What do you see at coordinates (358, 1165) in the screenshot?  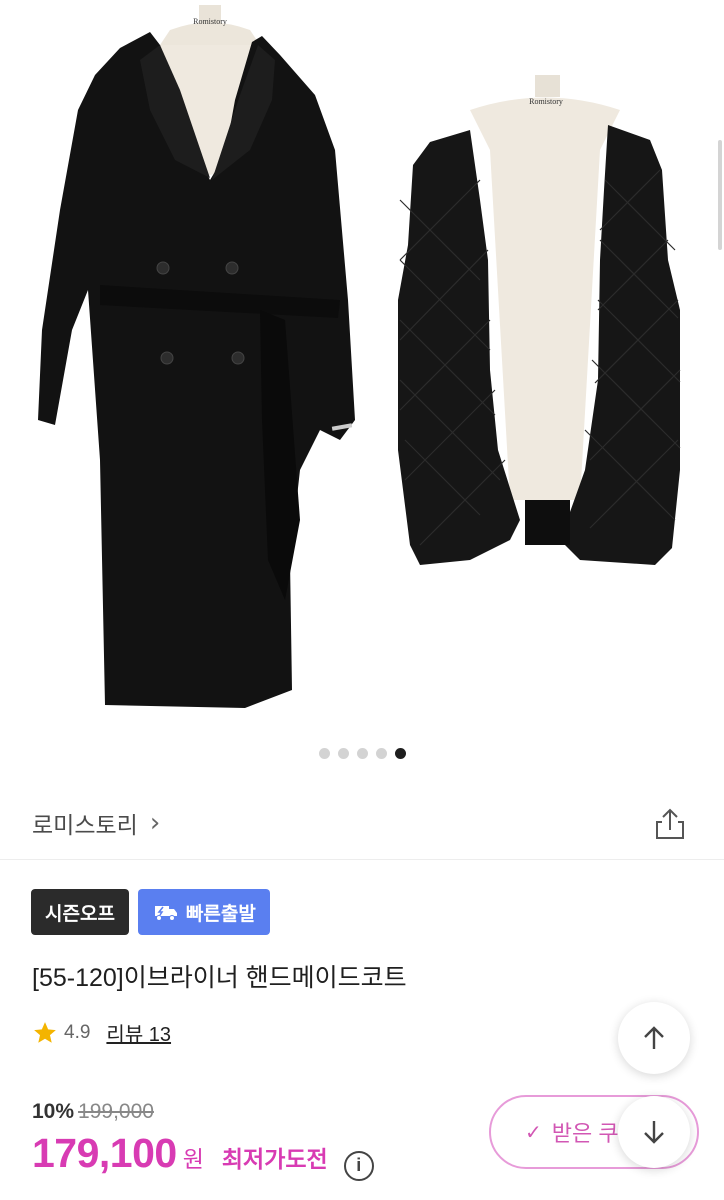 I see `info-icon: i` at bounding box center [358, 1165].